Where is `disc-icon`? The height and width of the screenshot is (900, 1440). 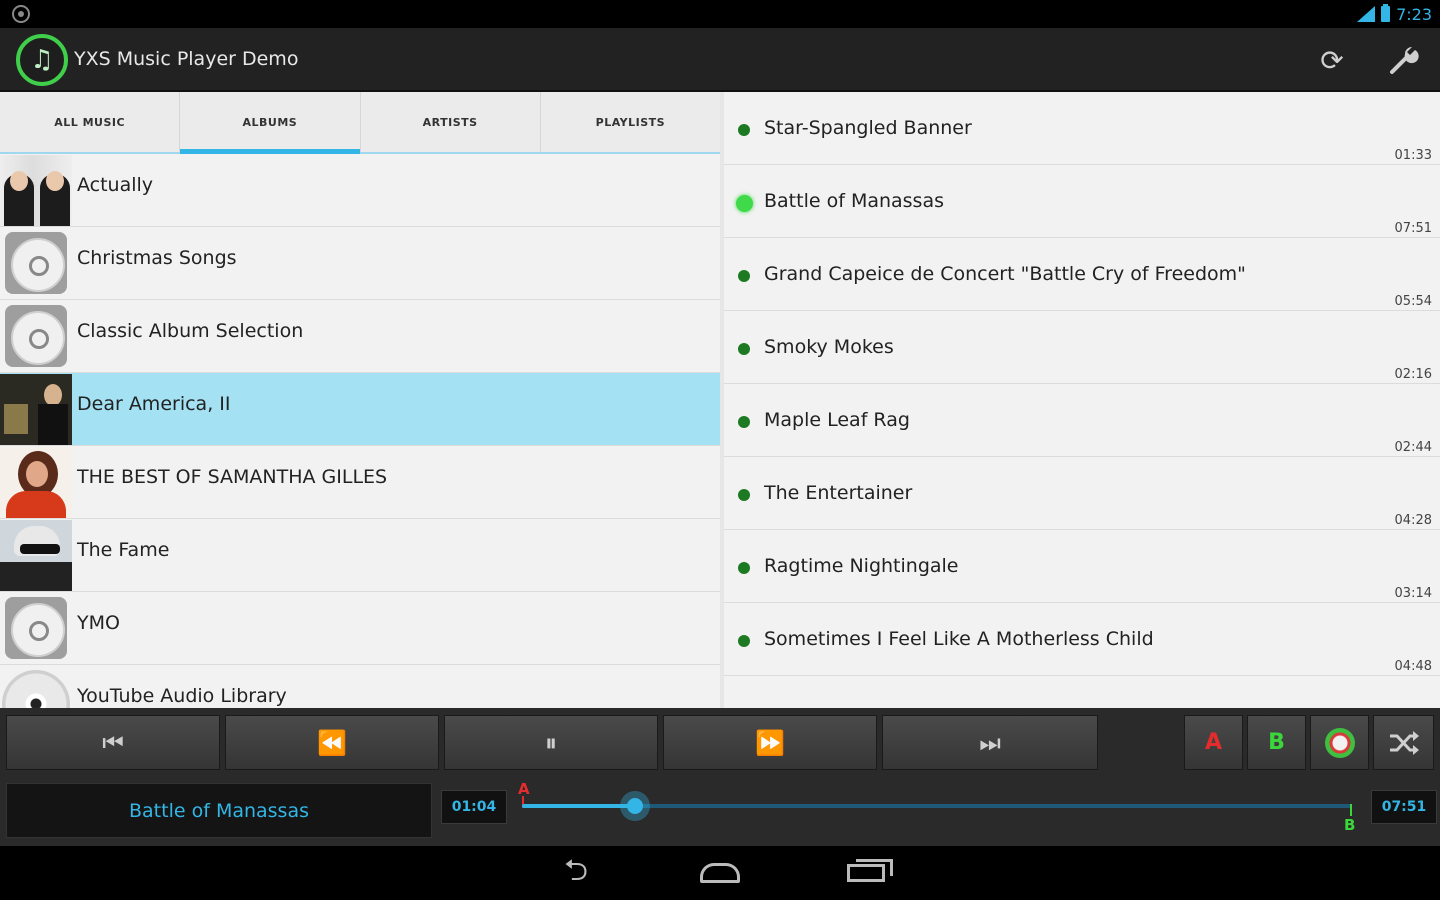
disc-icon is located at coordinates (36, 689).